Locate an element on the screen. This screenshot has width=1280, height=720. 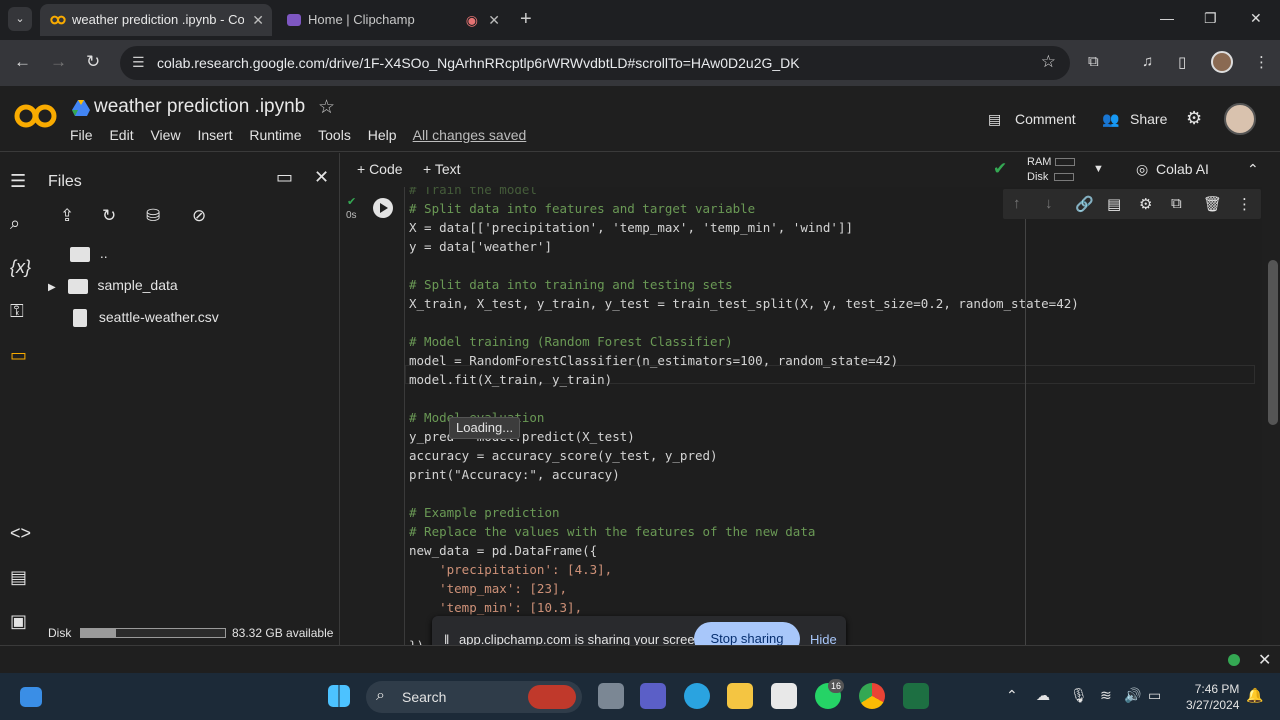
add-text-button: + Text is located at coordinates (442, 169).